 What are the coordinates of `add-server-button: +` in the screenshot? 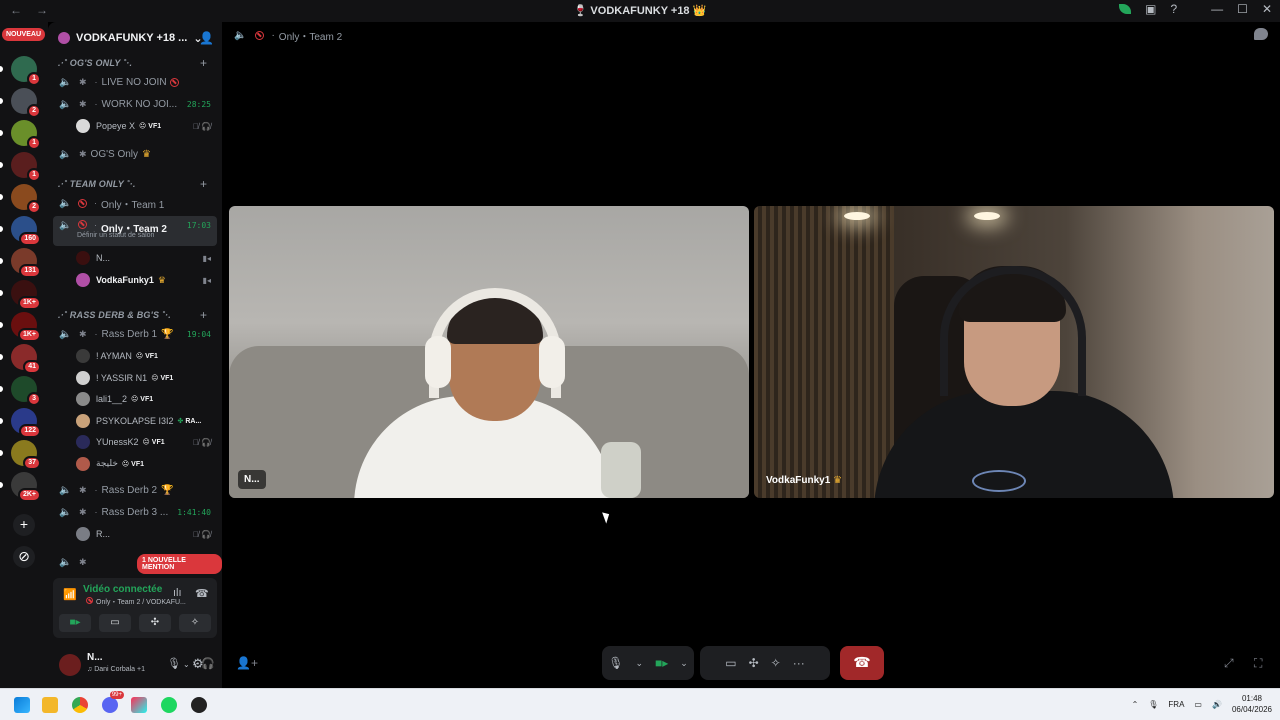 It's located at (24, 525).